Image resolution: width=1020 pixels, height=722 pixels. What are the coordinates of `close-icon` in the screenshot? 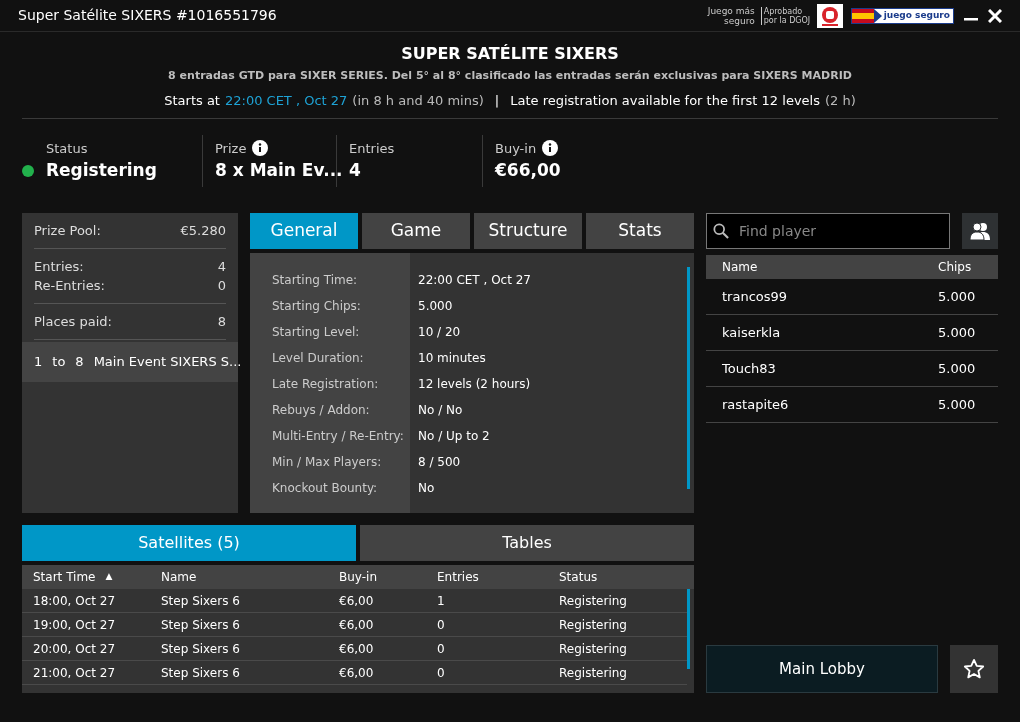 It's located at (995, 15).